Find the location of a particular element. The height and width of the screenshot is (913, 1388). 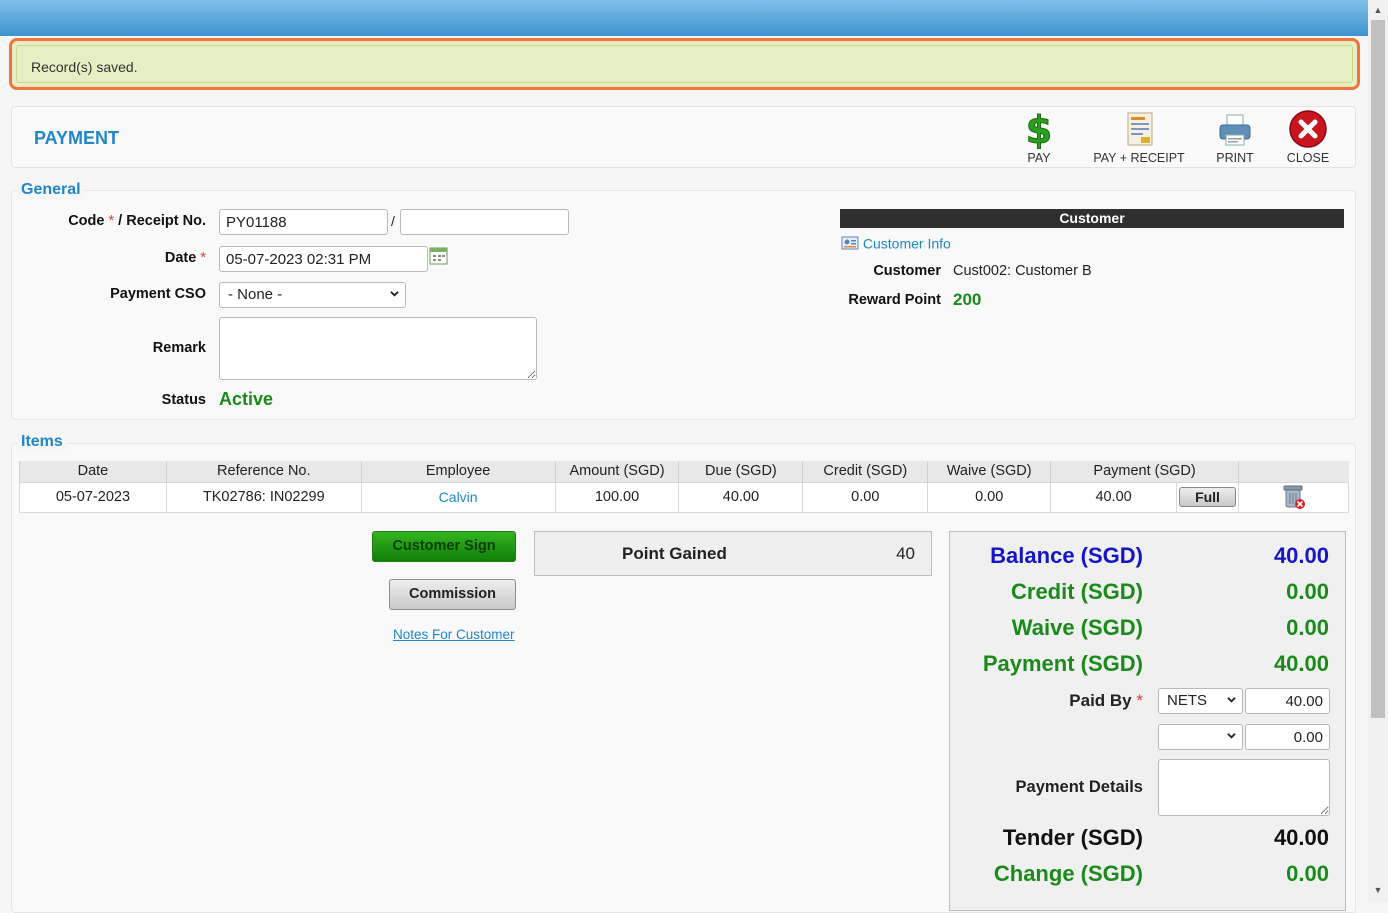

customer-value: Cust002: Customer B is located at coordinates (1022, 271).